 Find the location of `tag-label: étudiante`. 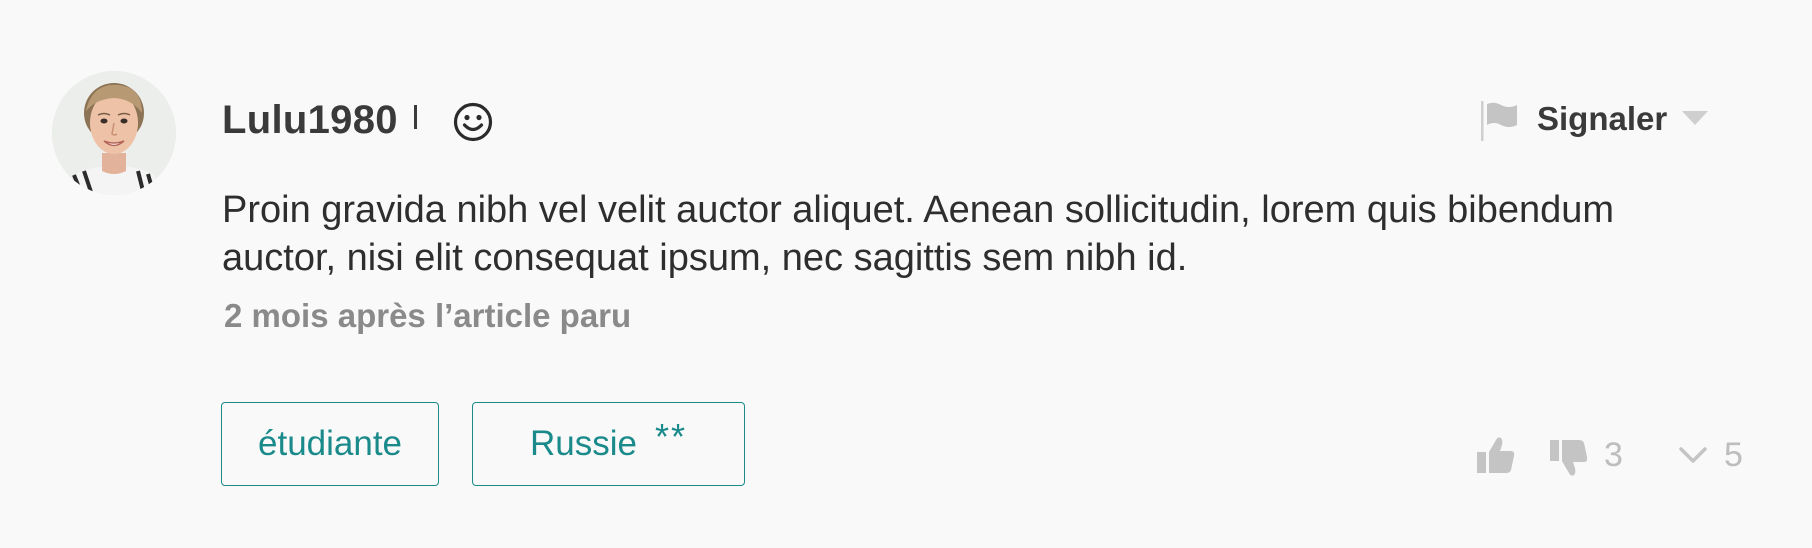

tag-label: étudiante is located at coordinates (330, 443).